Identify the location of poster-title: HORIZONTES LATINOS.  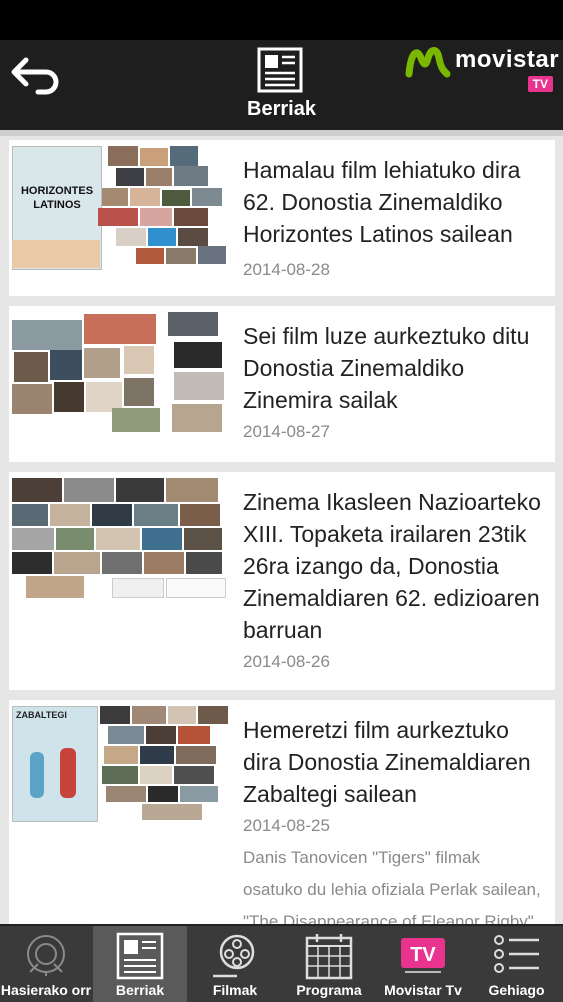
(57, 198).